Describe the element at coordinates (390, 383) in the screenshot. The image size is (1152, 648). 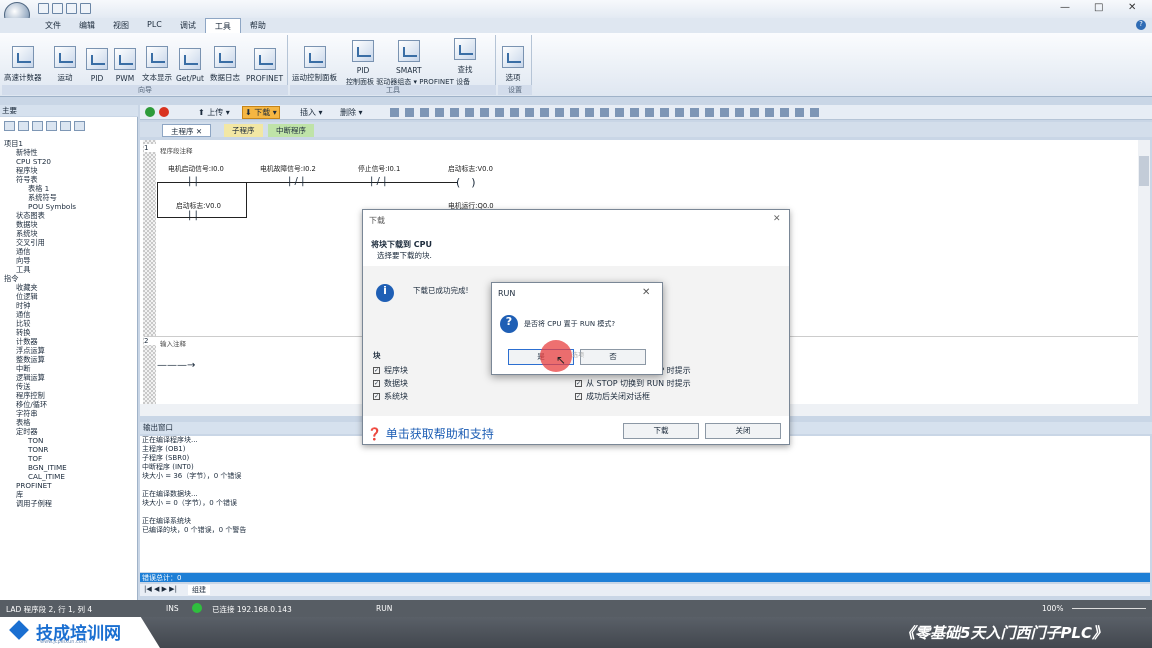
I see `data-block-checkbox: ✓ 数据块` at that location.